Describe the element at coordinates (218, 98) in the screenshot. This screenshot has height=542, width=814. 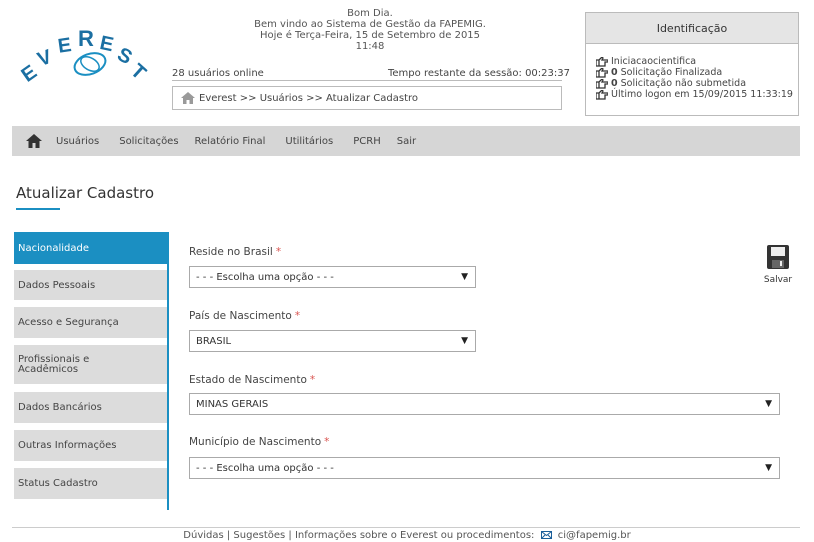
I see `breadcrumb-root: Everest` at that location.